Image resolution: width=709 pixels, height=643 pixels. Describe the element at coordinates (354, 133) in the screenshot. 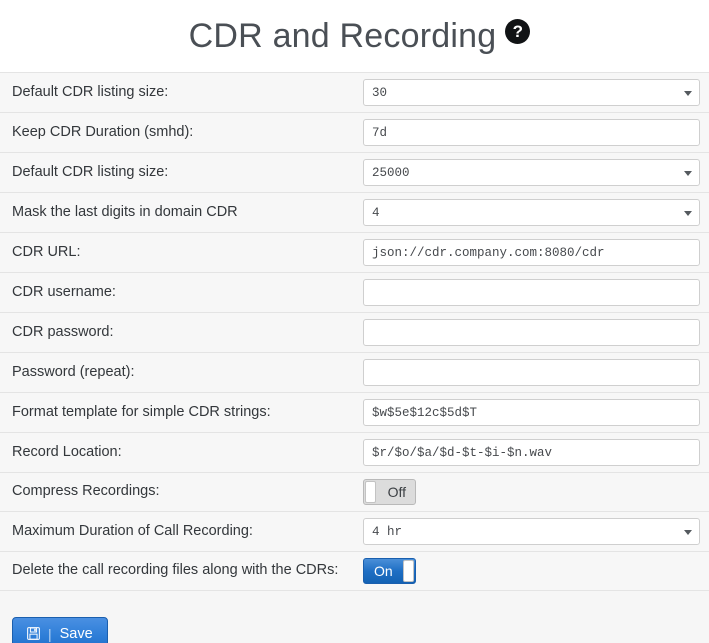

I see `form-row: Keep CDR Duration (smhd): 7d` at that location.